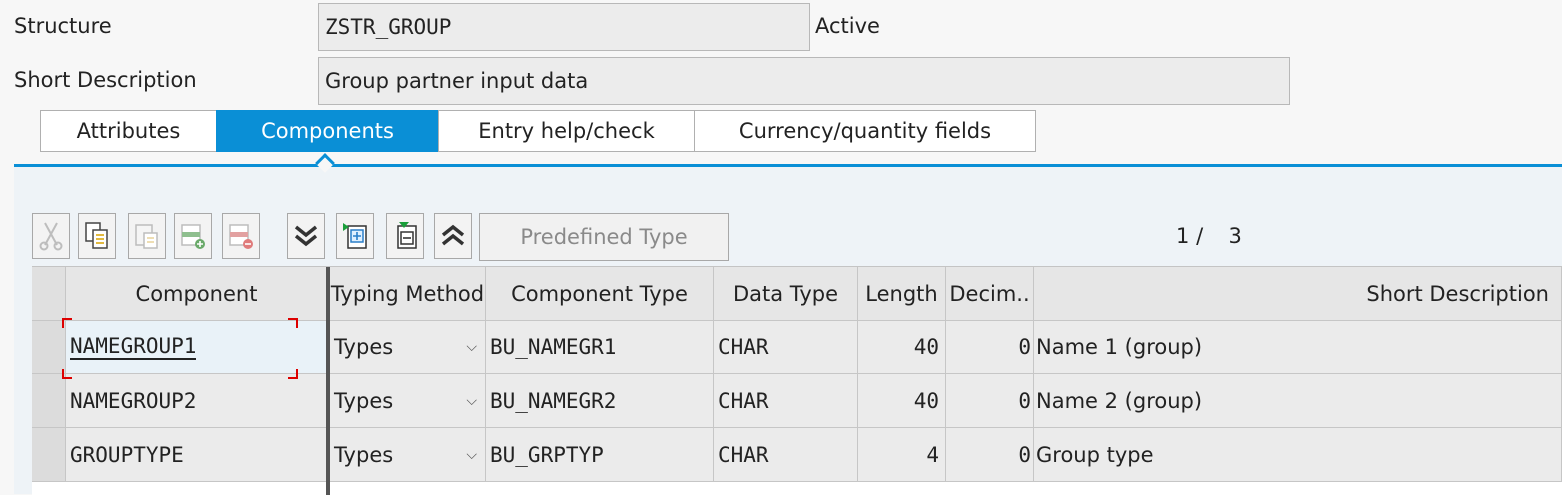 The height and width of the screenshot is (495, 1562). I want to click on tab-attributes: Attributes, so click(128, 131).